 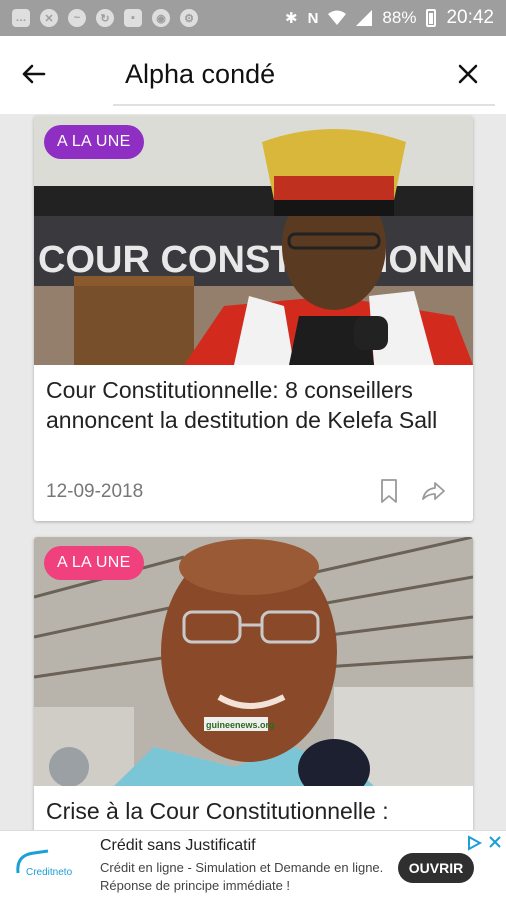 What do you see at coordinates (468, 74) in the screenshot?
I see `close-icon` at bounding box center [468, 74].